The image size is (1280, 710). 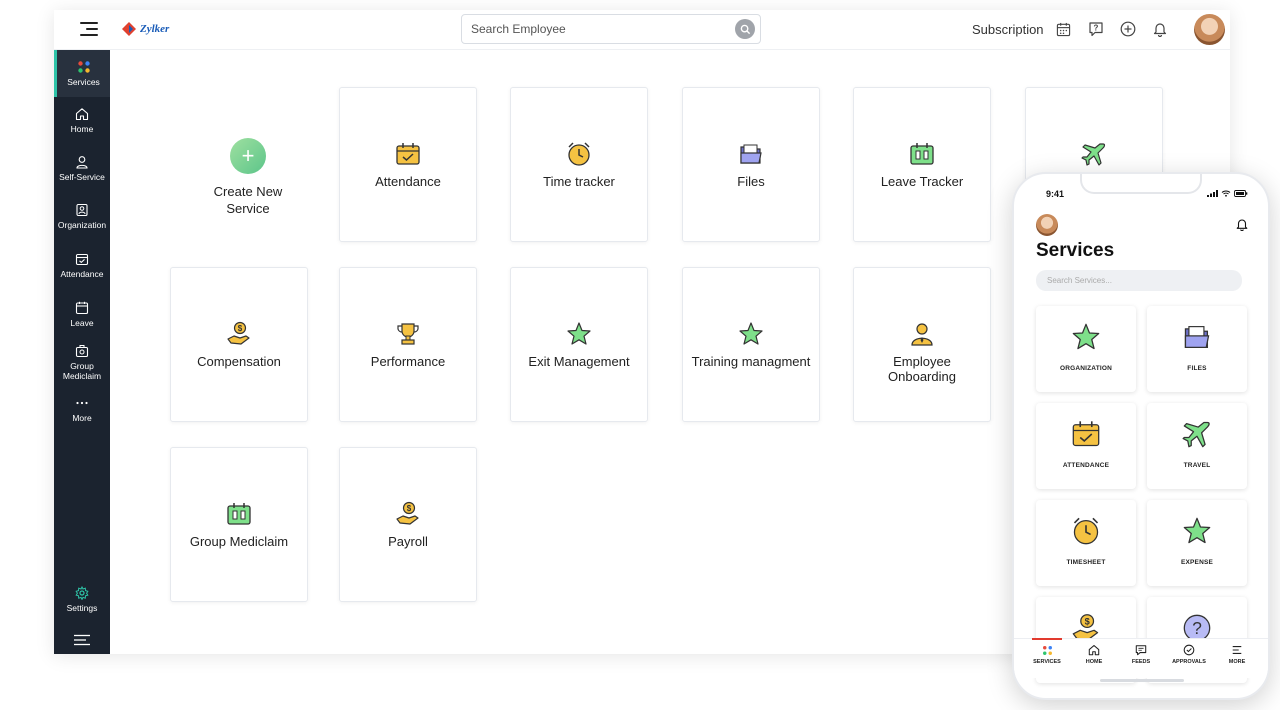 I want to click on user-avatar, so click(x=1209, y=29).